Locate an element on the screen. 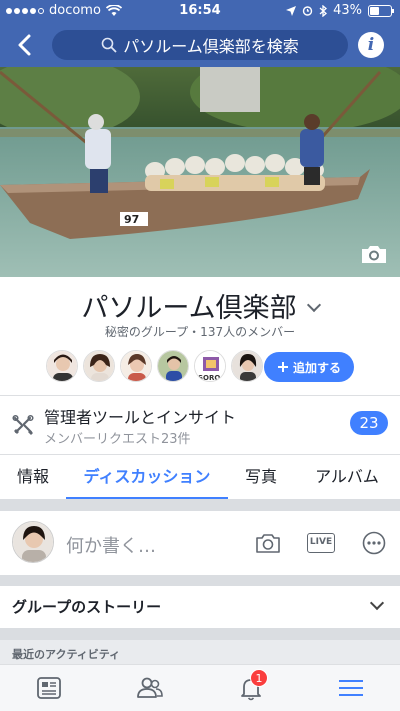  news-feed-icon is located at coordinates (49, 688).